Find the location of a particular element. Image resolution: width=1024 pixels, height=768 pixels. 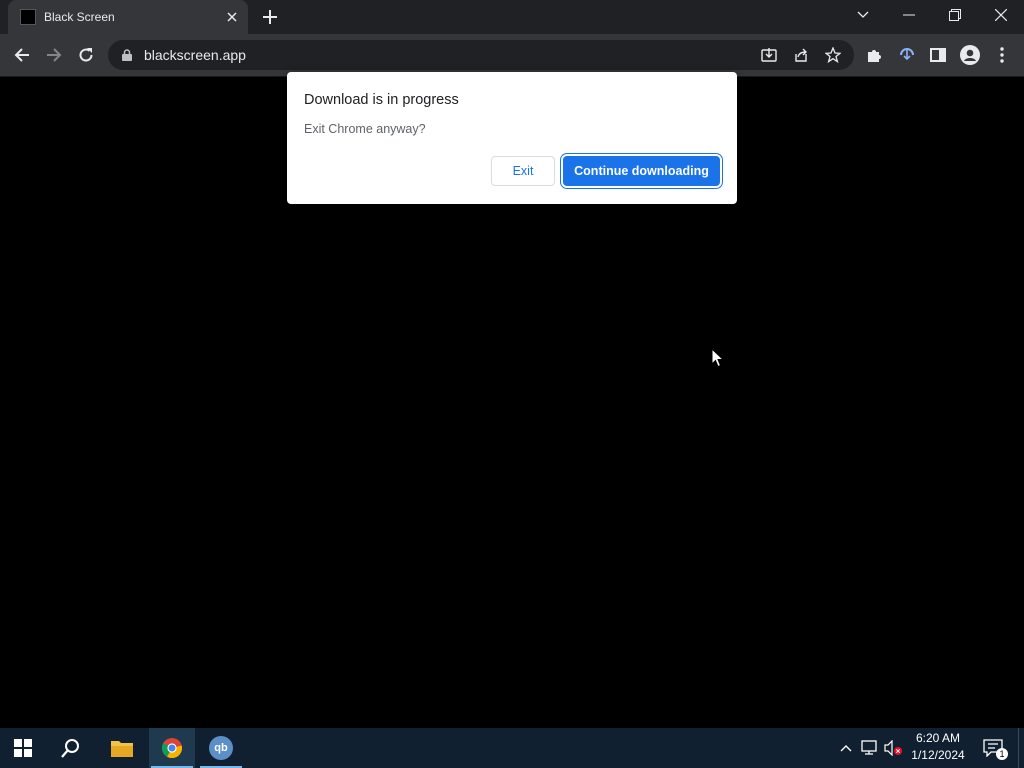

tab-search-icon is located at coordinates (863, 15).